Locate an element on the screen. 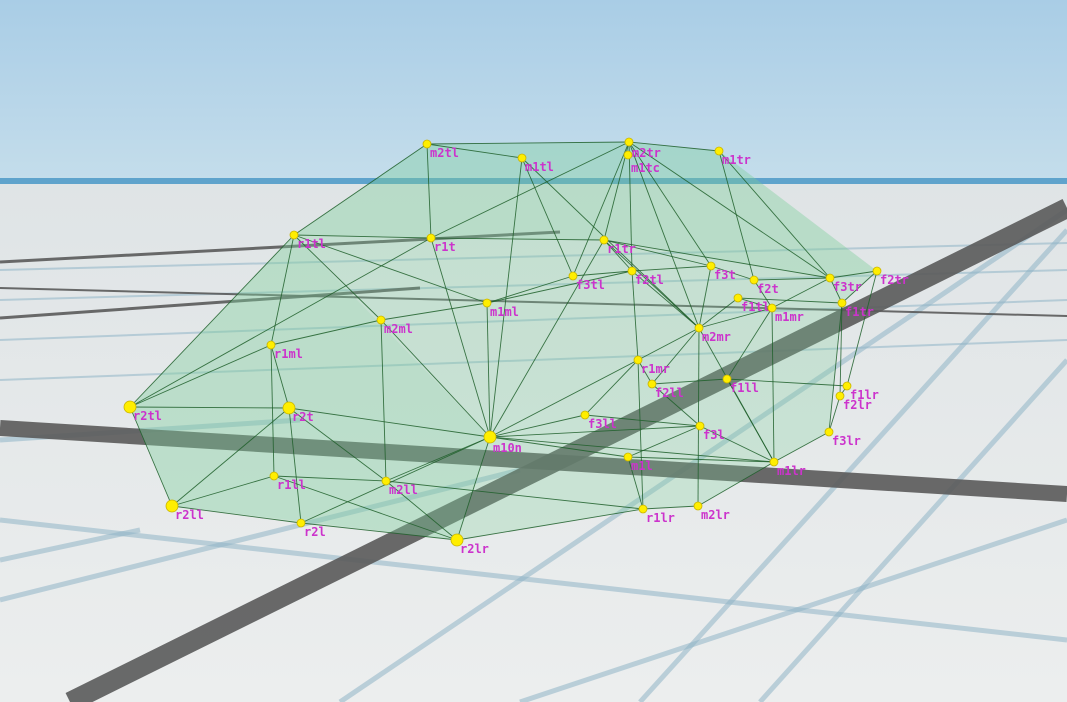  node-label: f2lr is located at coordinates (857, 405).